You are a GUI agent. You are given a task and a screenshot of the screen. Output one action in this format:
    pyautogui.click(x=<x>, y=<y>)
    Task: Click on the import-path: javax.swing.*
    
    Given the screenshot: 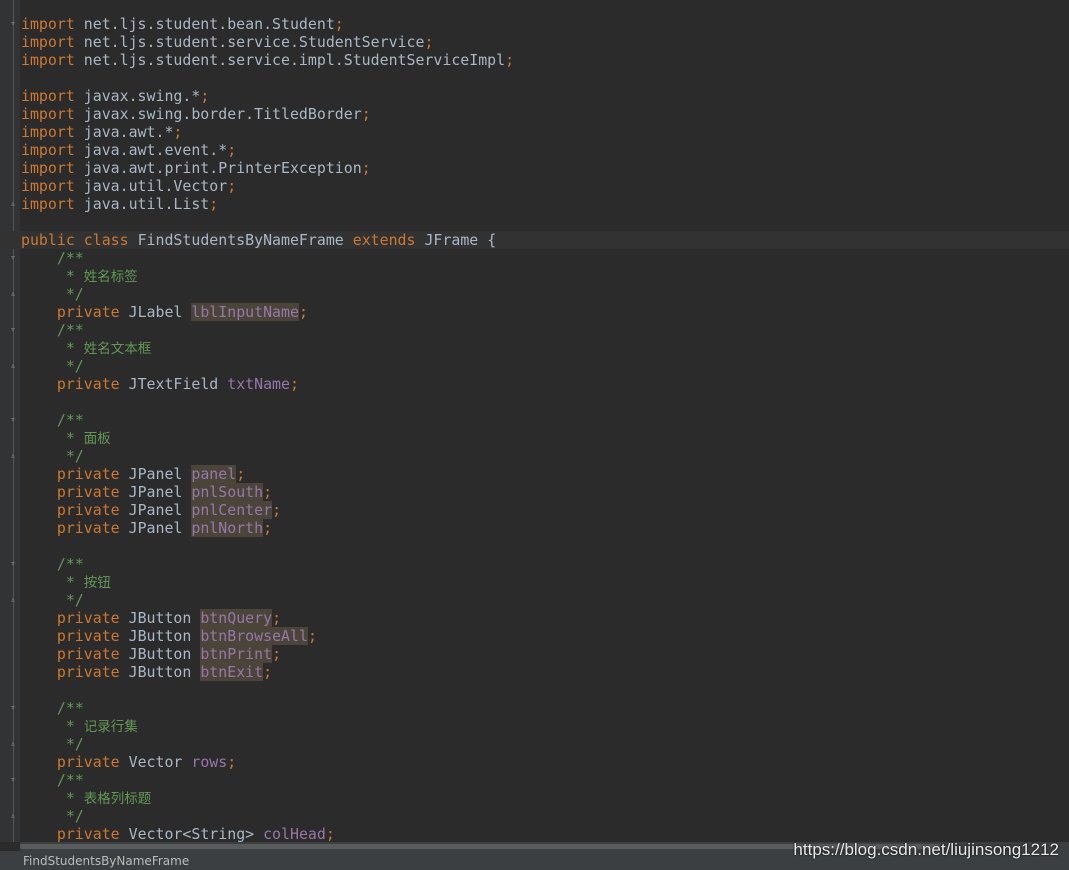 What is the action you would take?
    pyautogui.click(x=142, y=96)
    